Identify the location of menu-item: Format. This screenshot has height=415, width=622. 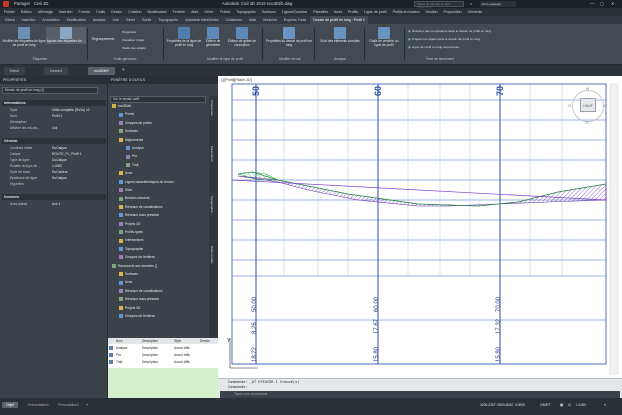
(84, 12).